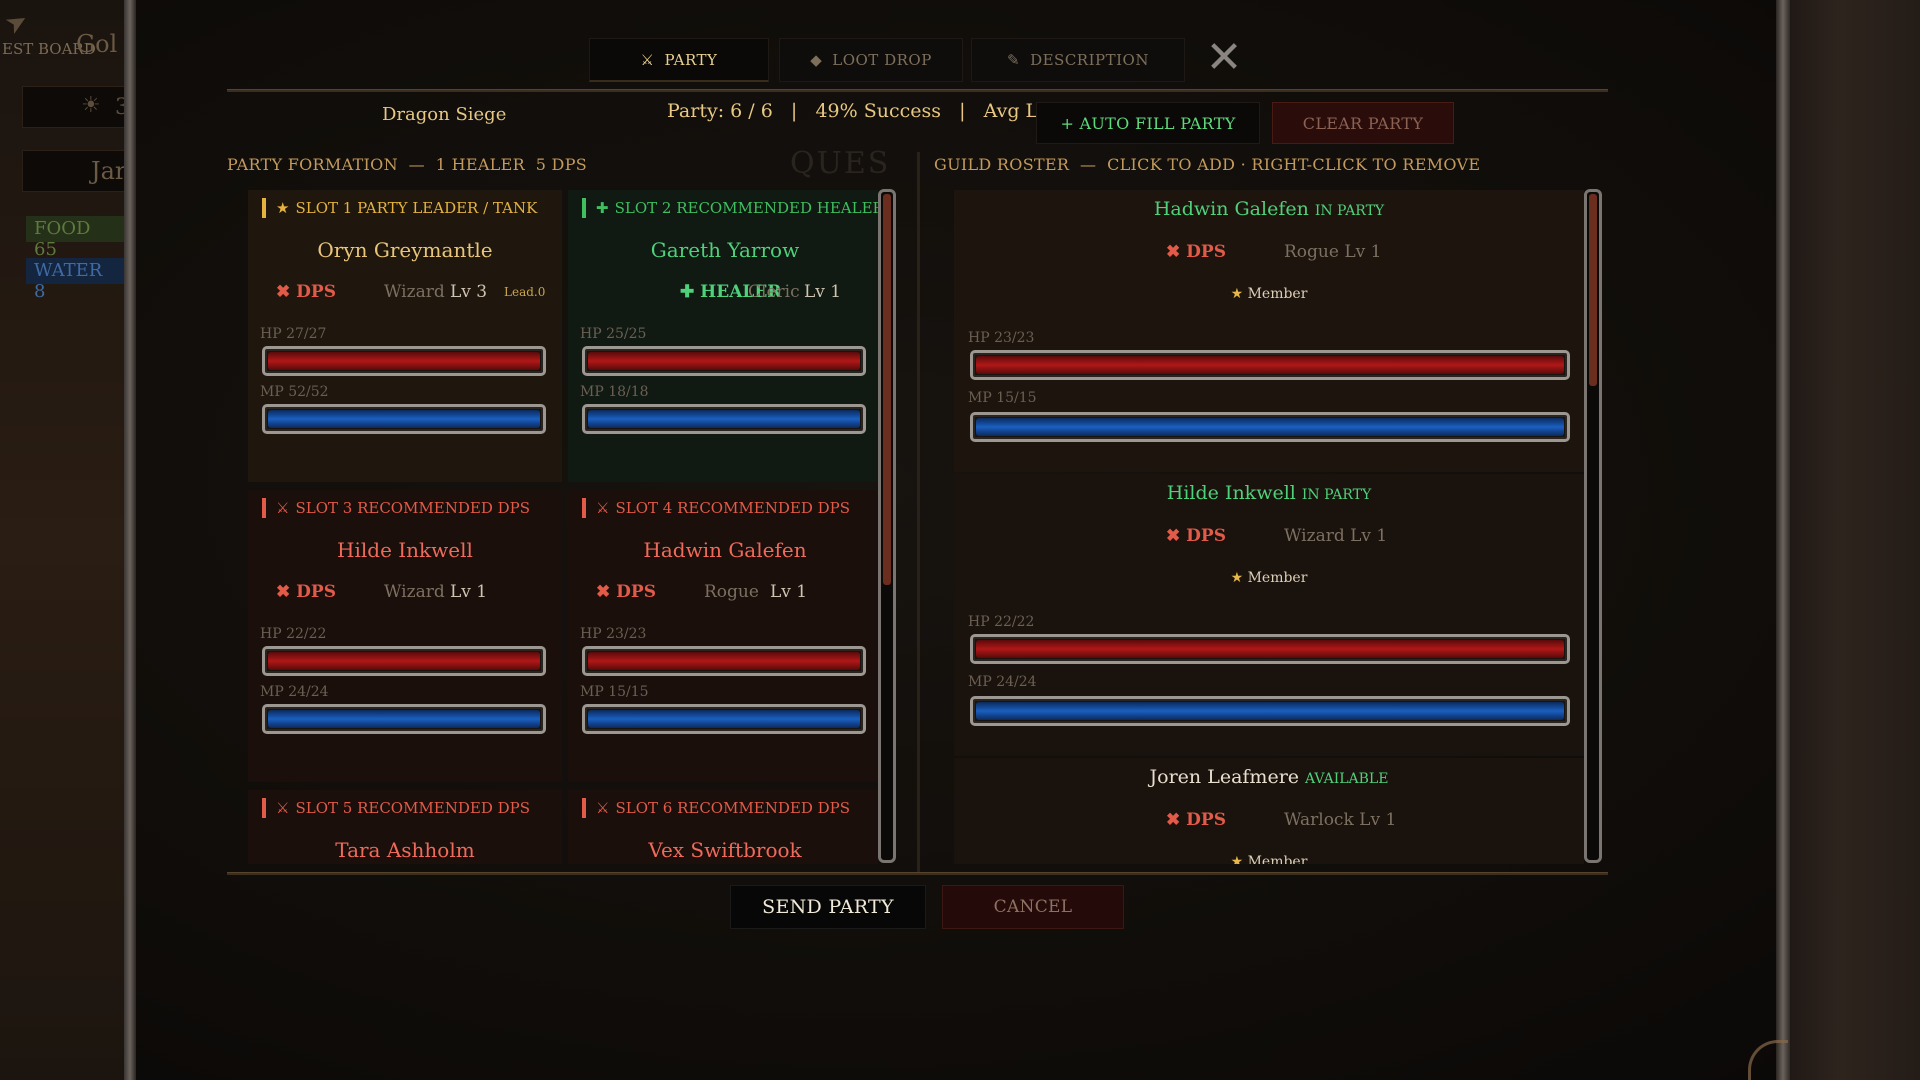  Describe the element at coordinates (405, 827) in the screenshot. I see `party-slot: ⚔ SLOT 5 RECOMMENDED DPS Tara Ashholm` at that location.